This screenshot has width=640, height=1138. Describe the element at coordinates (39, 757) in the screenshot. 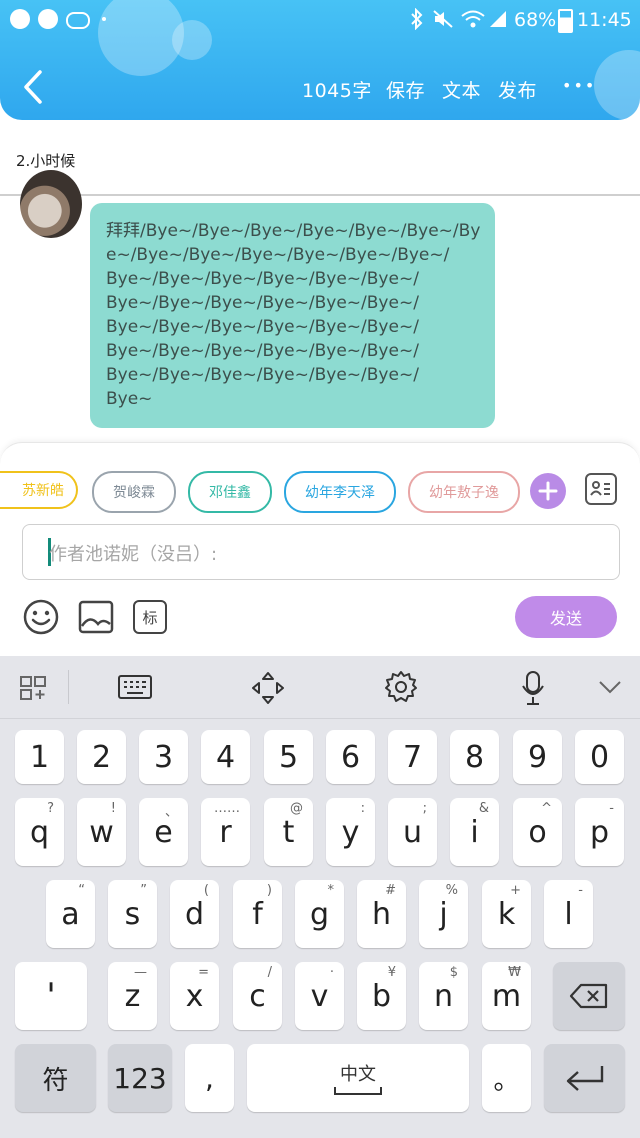

I see `key-1: 1` at that location.